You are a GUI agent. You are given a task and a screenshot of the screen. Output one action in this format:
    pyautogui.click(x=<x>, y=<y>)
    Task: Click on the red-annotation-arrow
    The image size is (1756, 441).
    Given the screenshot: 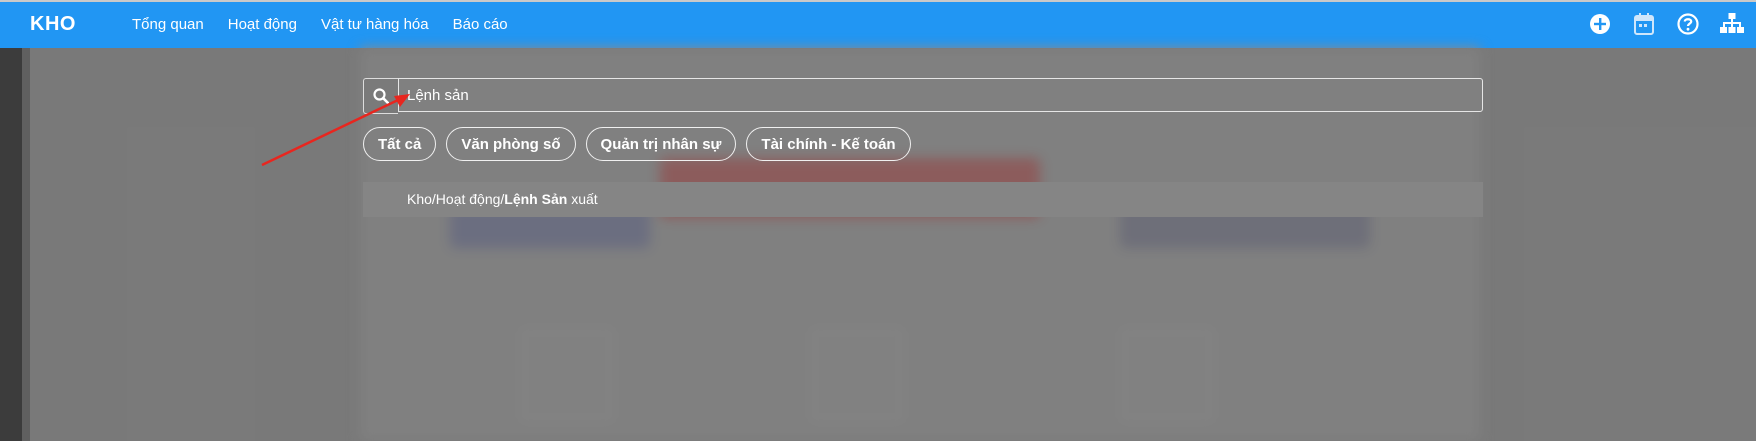 What is the action you would take?
    pyautogui.click(x=335, y=130)
    